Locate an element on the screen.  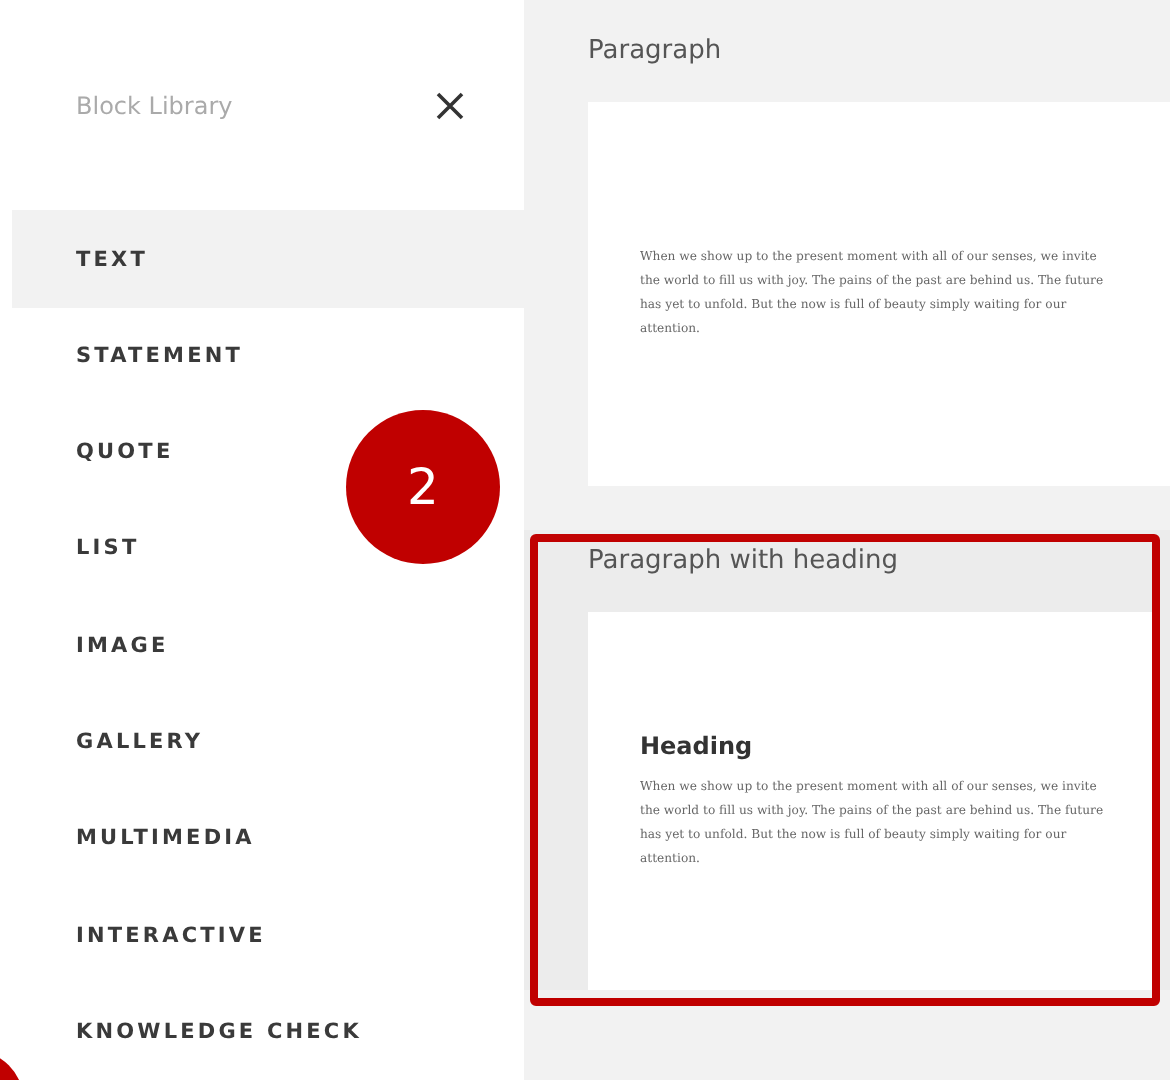
panel-title: Block Library is located at coordinates (154, 105).